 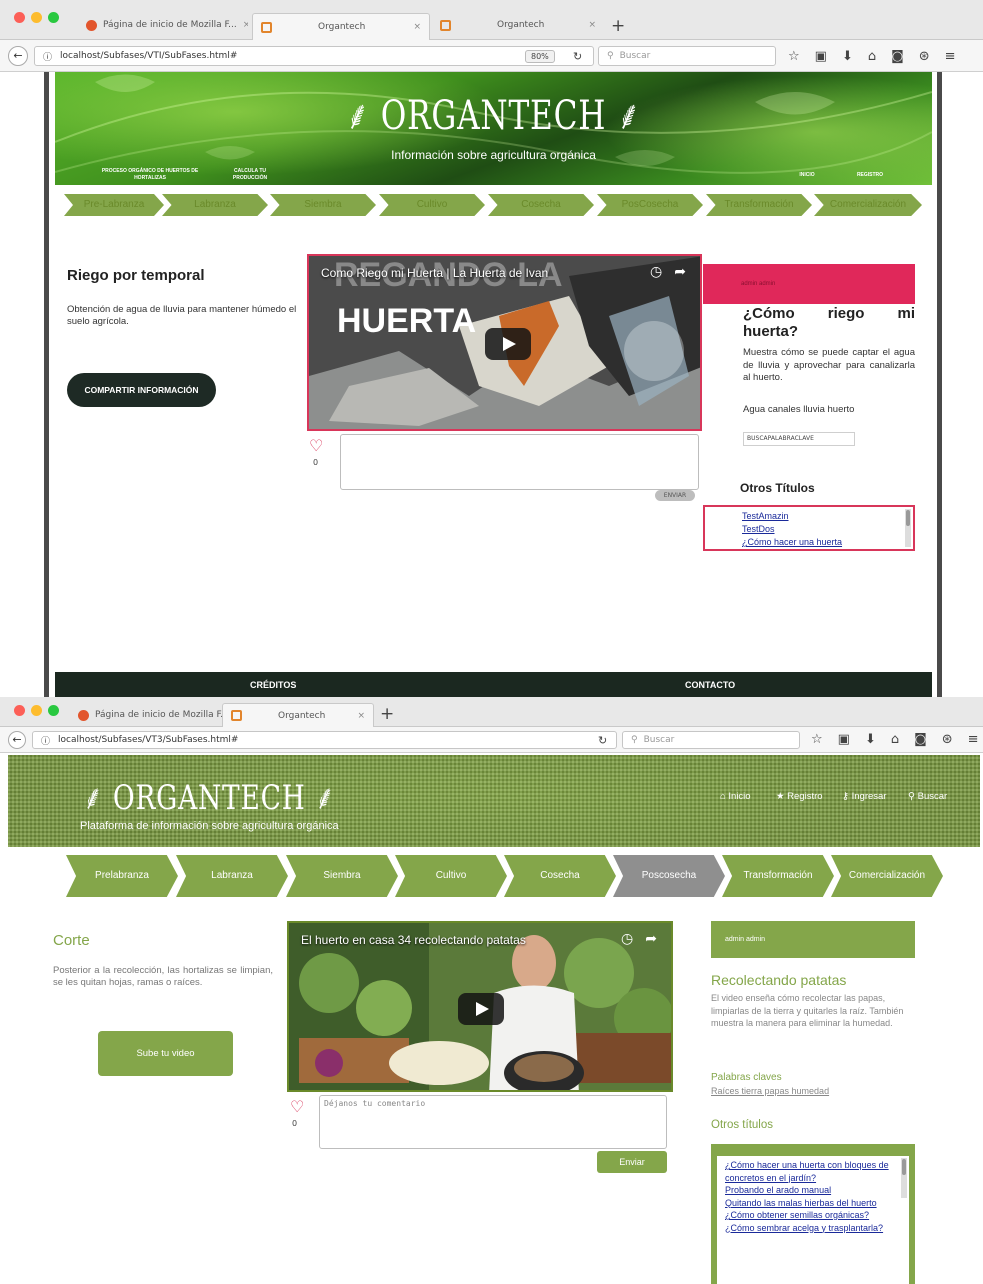 What do you see at coordinates (807, 1190) in the screenshot?
I see `other-title-link: Probando el arado manual` at bounding box center [807, 1190].